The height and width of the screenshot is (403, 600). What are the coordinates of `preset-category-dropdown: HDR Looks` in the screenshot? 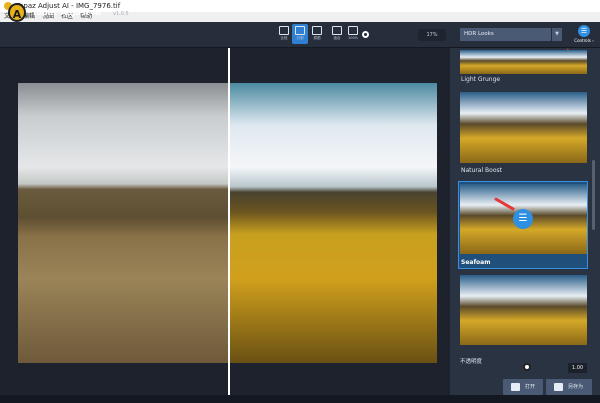 It's located at (505, 34).